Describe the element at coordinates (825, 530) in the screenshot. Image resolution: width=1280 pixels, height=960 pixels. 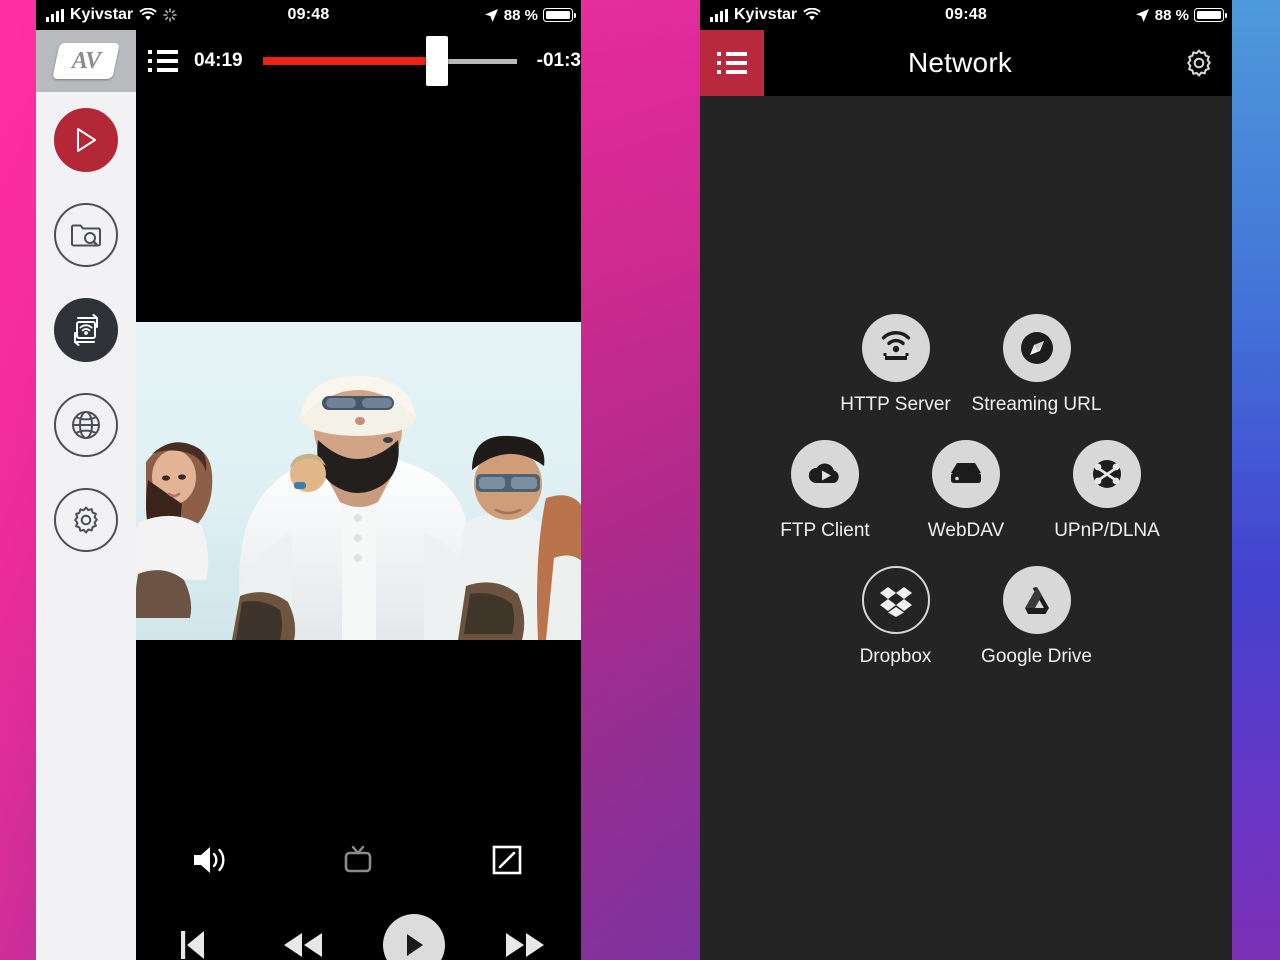
I see `service-label: FTP Client` at that location.